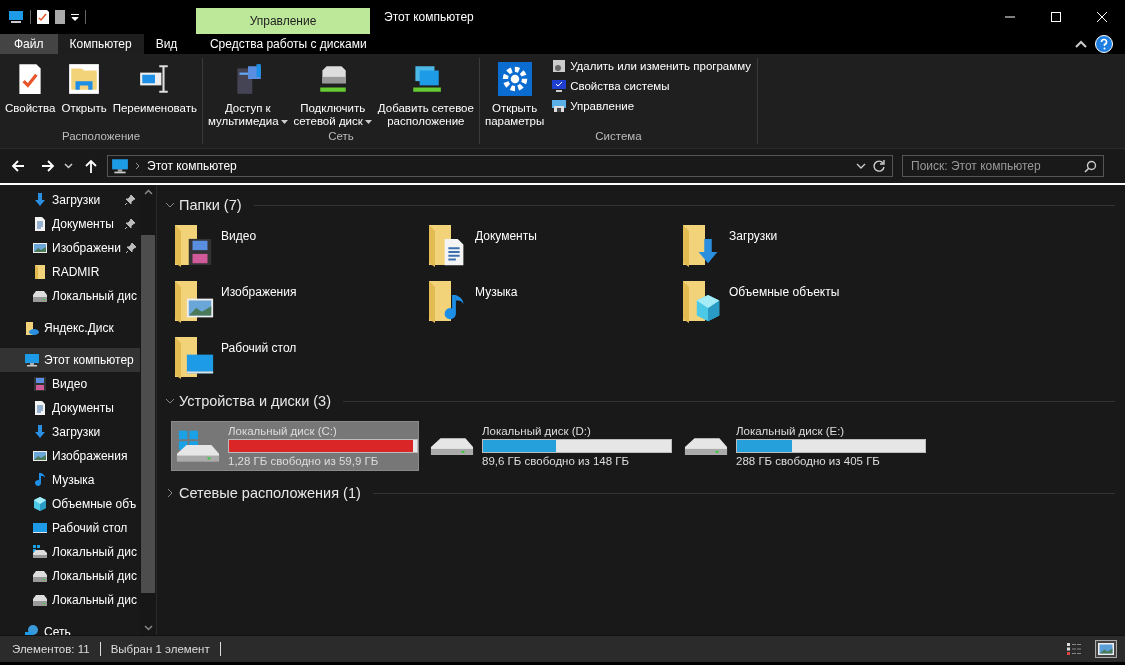 This screenshot has height=665, width=1125. Describe the element at coordinates (70, 360) in the screenshot. I see `nav-item: Этот компьютер` at that location.